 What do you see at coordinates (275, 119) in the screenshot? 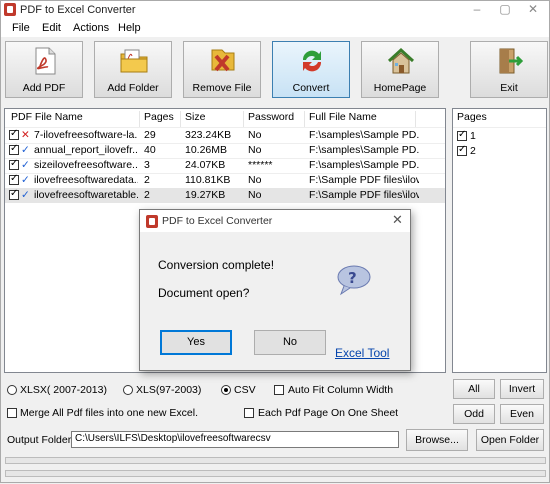
I see `column-header-password: Password` at bounding box center [275, 119].